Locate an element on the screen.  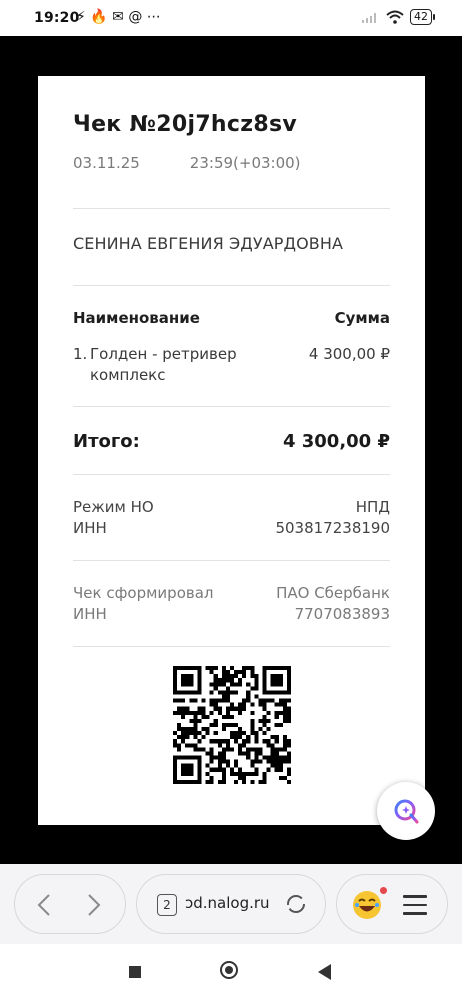
home-button is located at coordinates (229, 970).